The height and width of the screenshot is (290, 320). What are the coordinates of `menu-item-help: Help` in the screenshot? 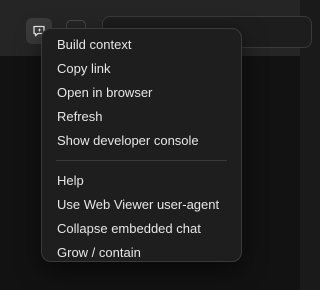 It's located at (141, 181).